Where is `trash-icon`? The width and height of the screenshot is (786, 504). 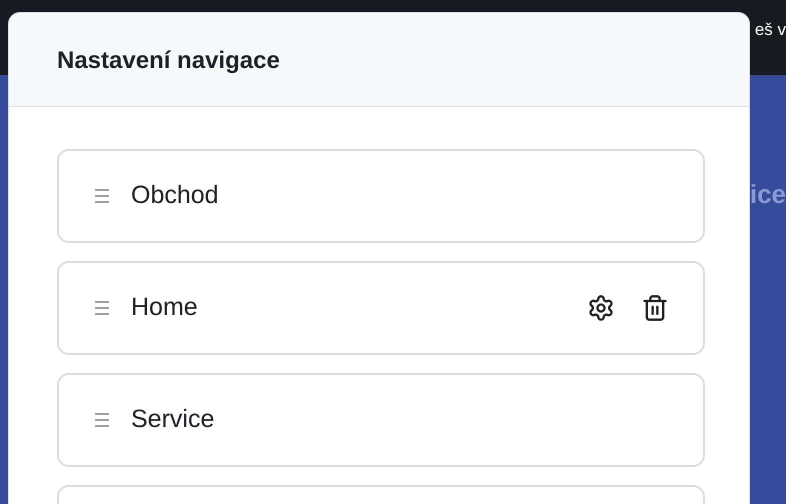 trash-icon is located at coordinates (655, 308).